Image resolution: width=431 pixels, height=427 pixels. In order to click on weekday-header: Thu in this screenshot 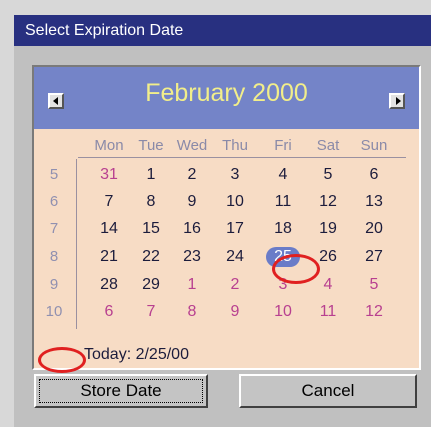, I will do `click(235, 145)`.